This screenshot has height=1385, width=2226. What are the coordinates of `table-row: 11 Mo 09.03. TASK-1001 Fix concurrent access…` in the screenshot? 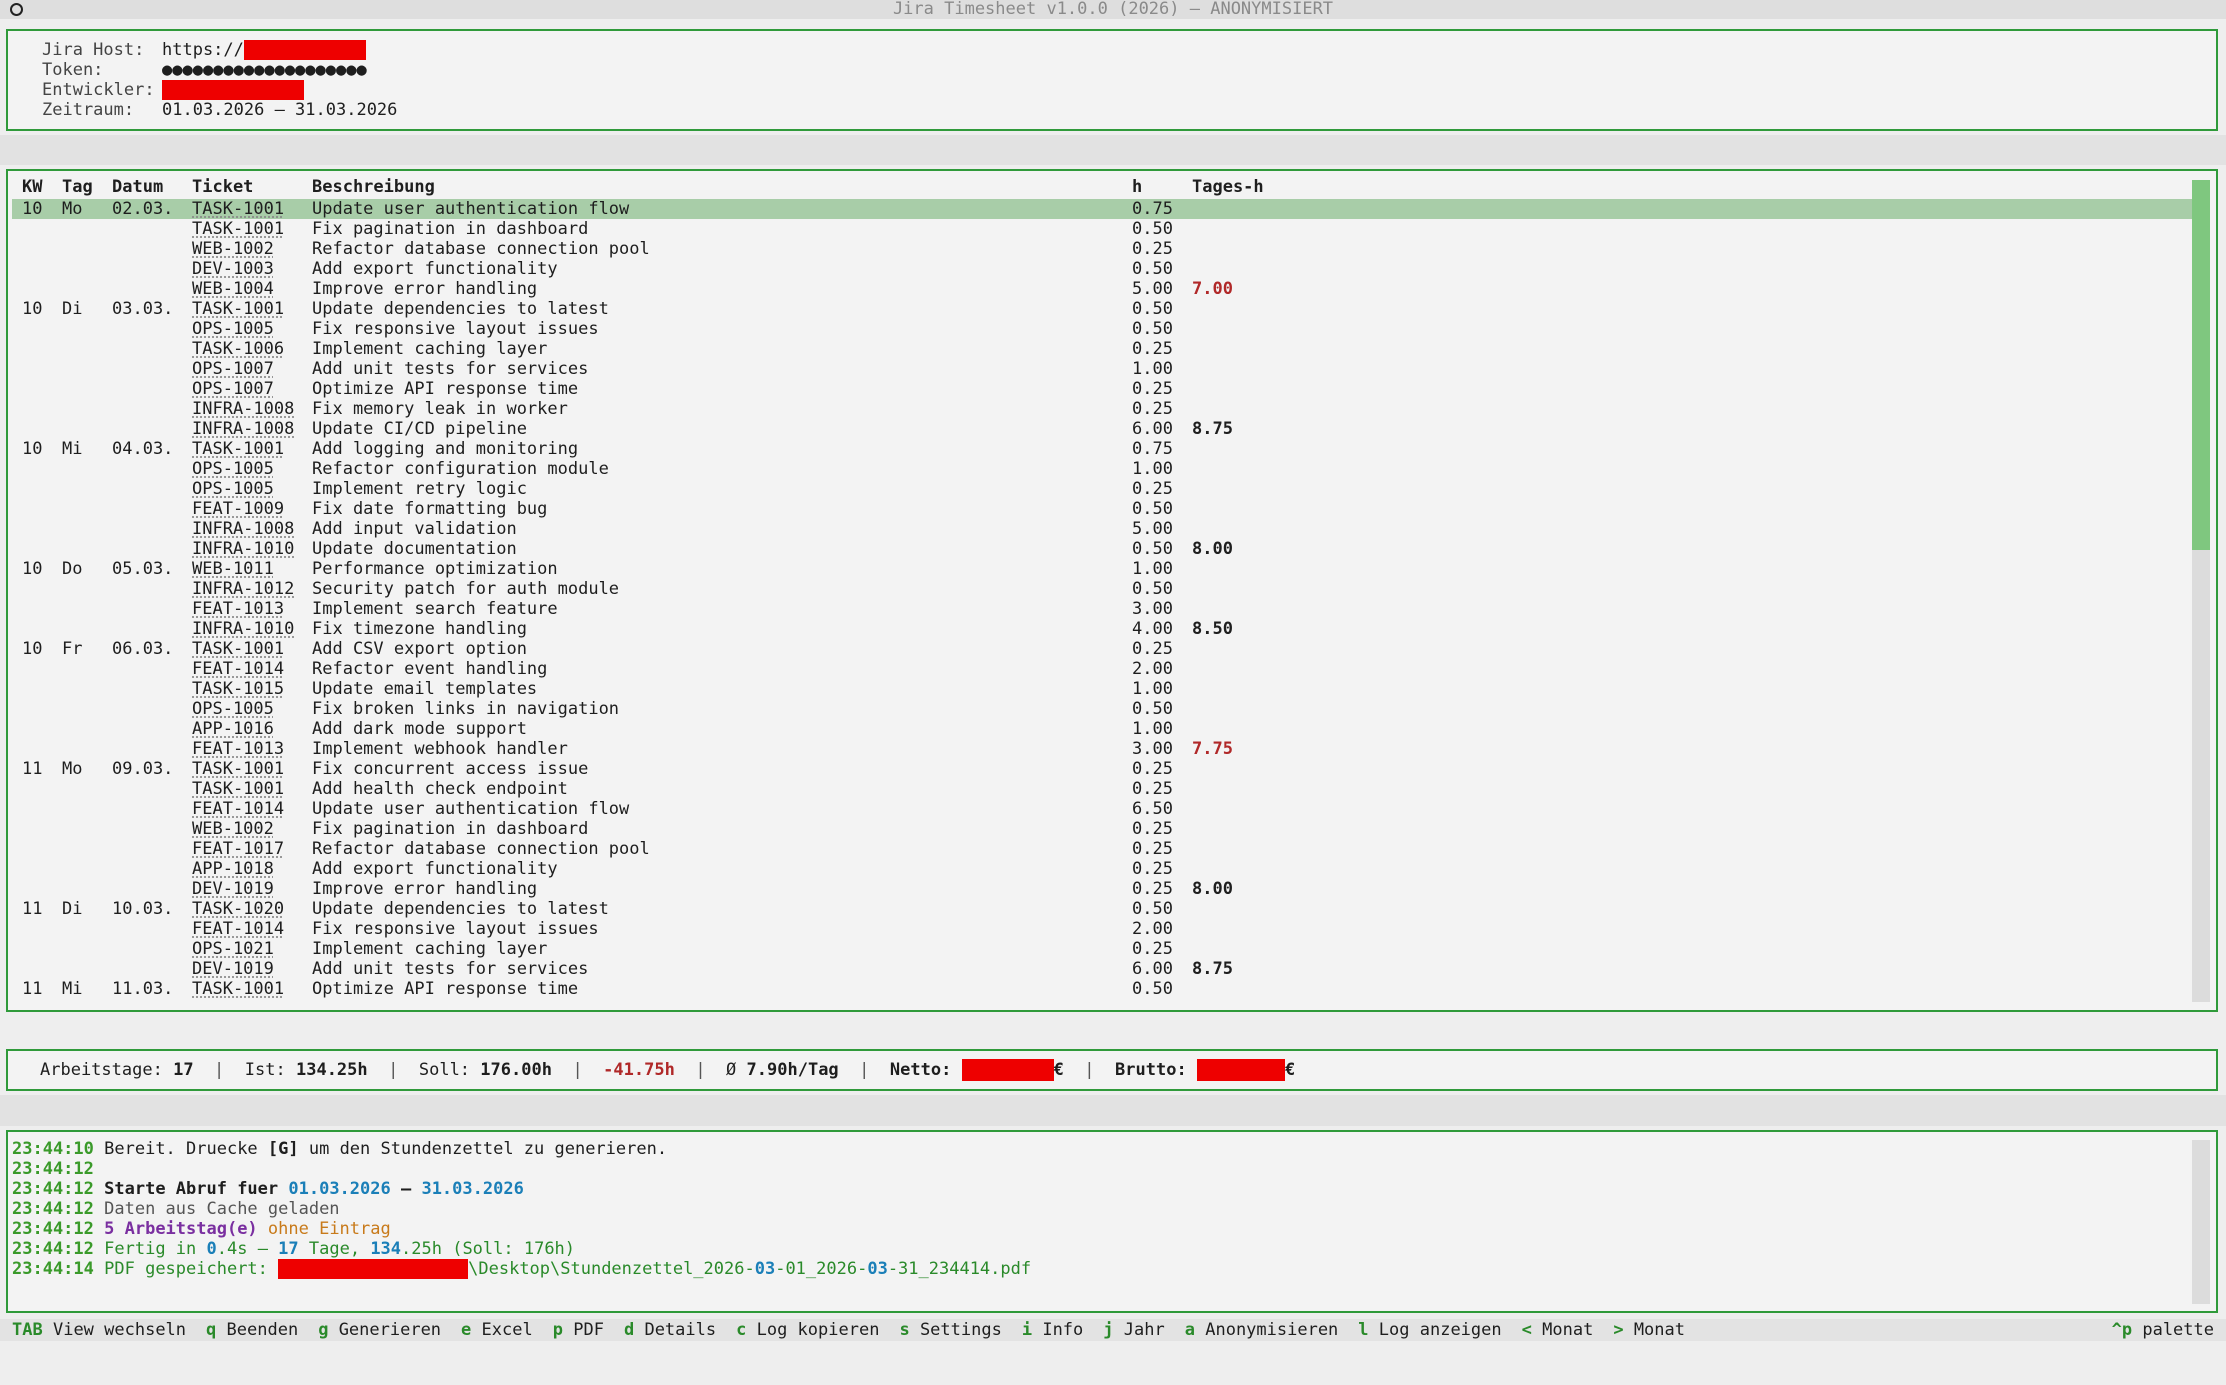 It's located at (1102, 769).